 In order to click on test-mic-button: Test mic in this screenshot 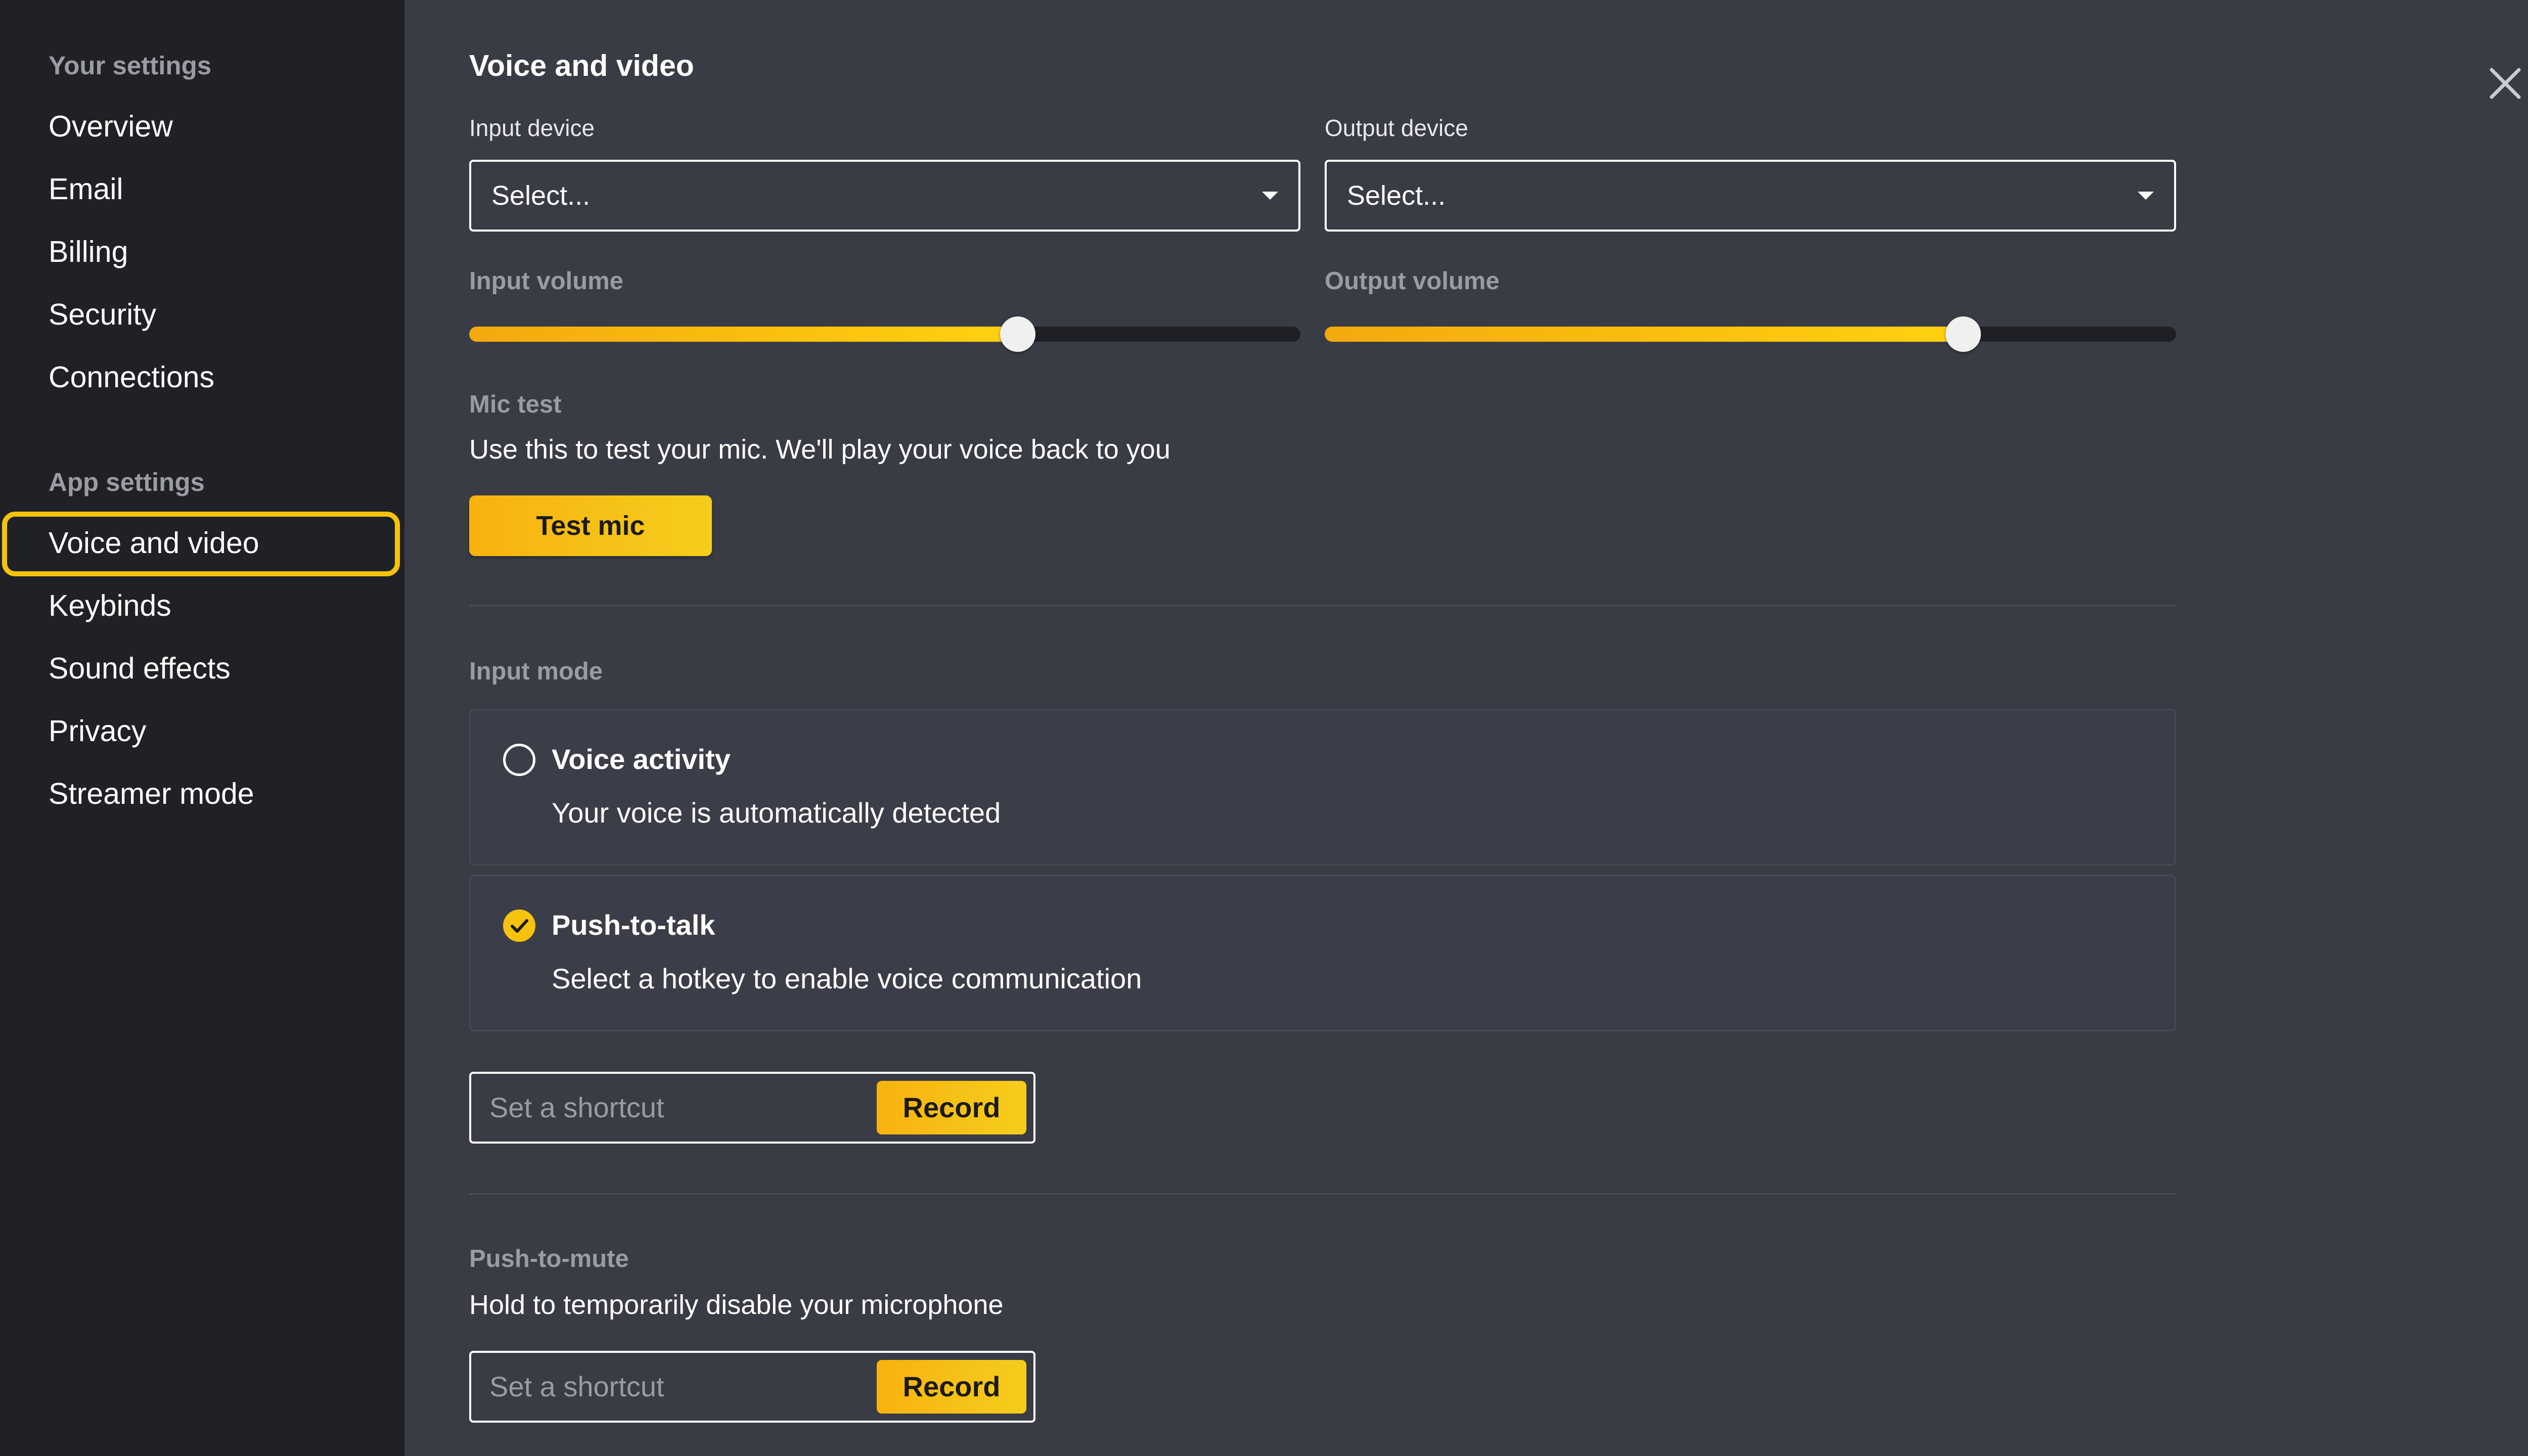, I will do `click(591, 525)`.